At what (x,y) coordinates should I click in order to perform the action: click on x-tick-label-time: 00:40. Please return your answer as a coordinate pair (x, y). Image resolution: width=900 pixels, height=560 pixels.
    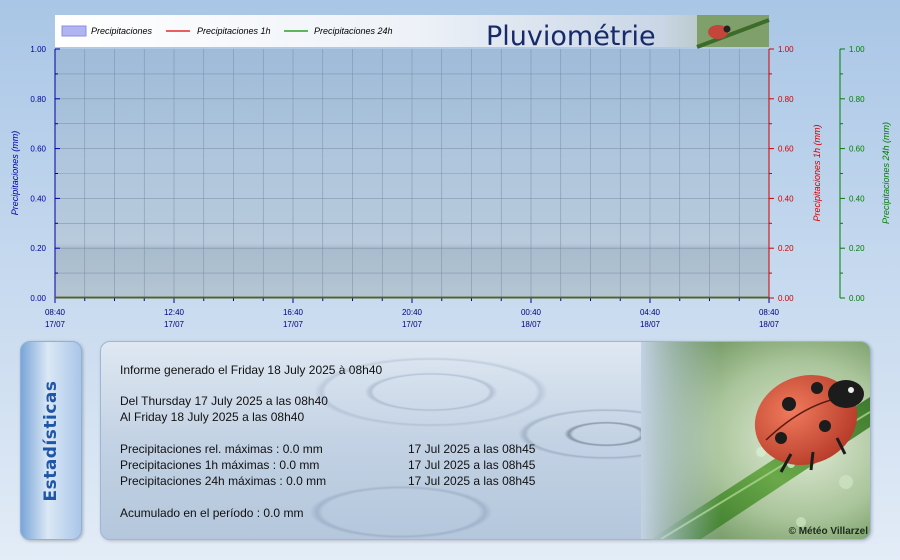
    Looking at the image, I should click on (531, 312).